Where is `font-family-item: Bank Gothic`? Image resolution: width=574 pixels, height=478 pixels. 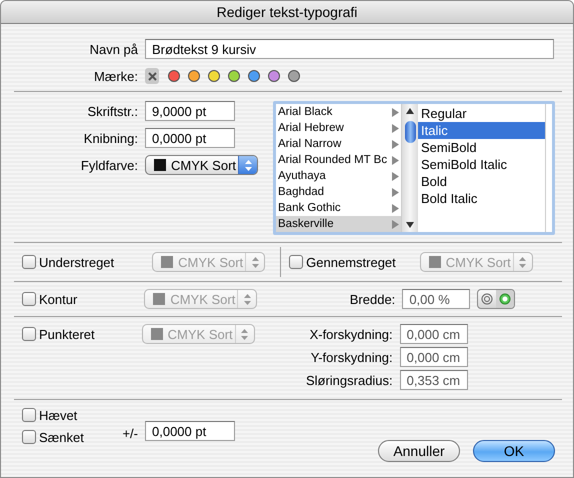 font-family-item: Bank Gothic is located at coordinates (338, 208).